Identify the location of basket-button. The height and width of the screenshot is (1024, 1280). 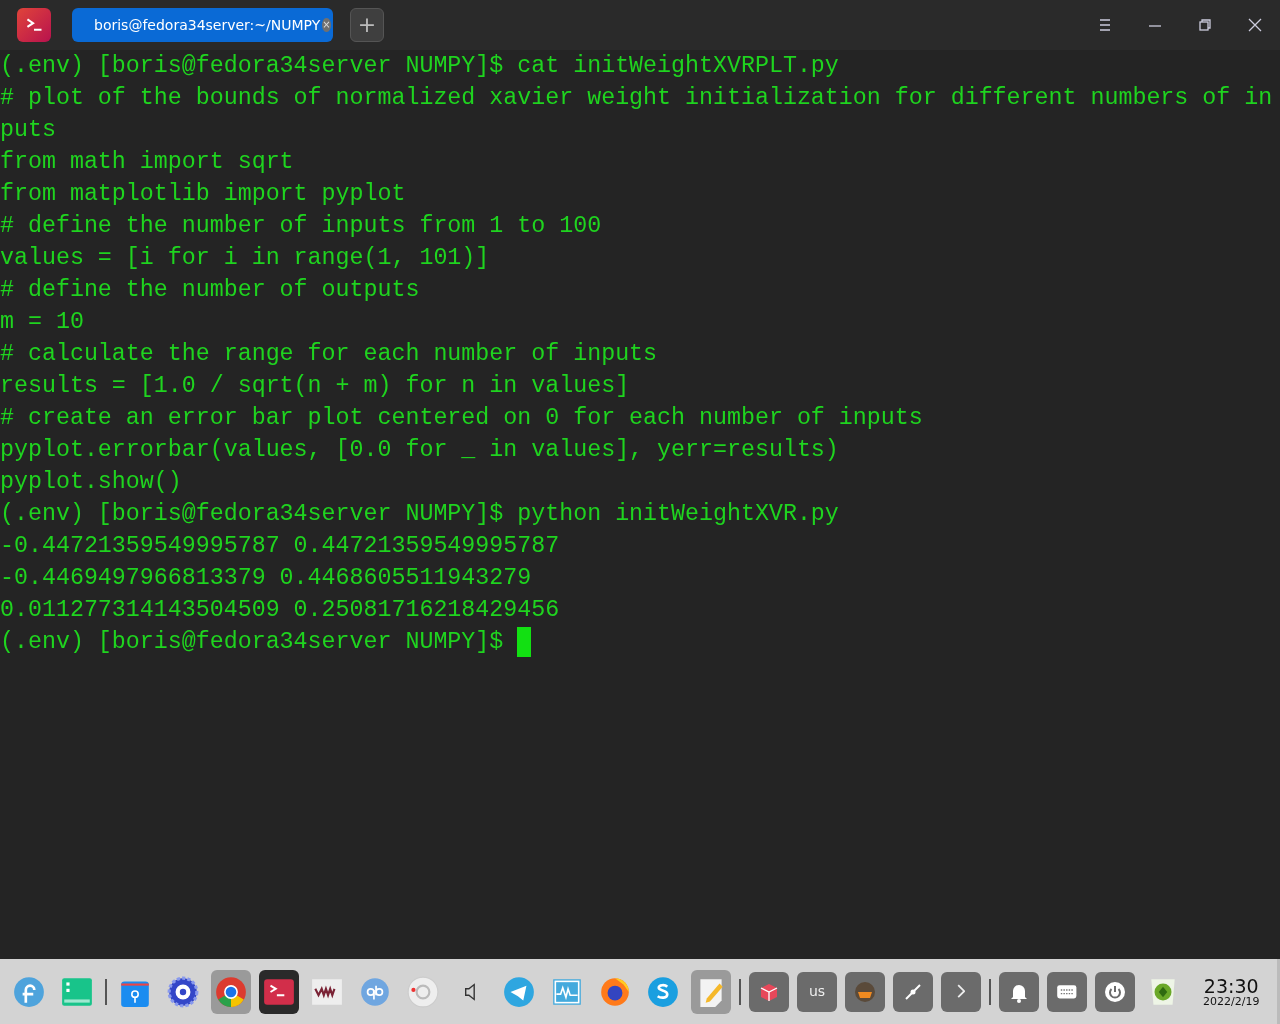
(865, 991).